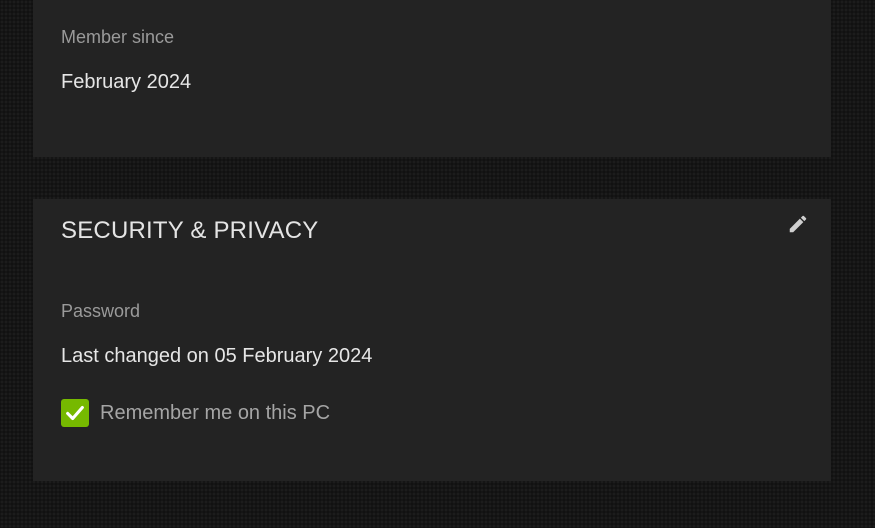  I want to click on password-last-changed: Last changed on 05 February 2024, so click(217, 356).